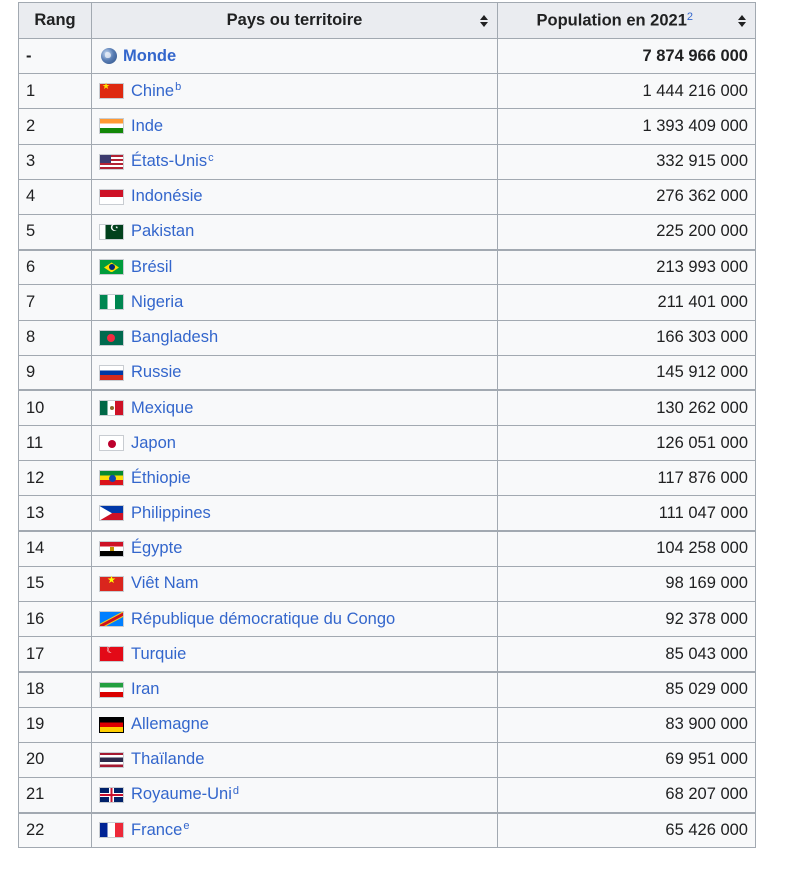 The width and height of the screenshot is (801, 878). I want to click on world-link: Monde, so click(149, 56).